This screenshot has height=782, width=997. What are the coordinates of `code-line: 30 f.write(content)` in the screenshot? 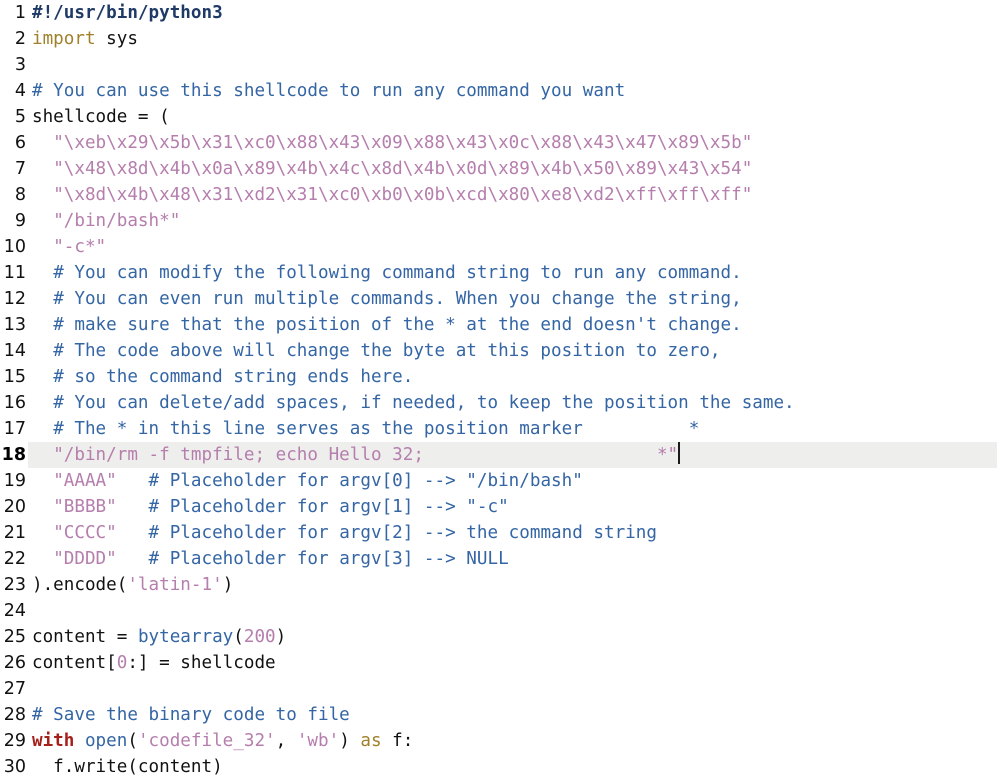 It's located at (498, 767).